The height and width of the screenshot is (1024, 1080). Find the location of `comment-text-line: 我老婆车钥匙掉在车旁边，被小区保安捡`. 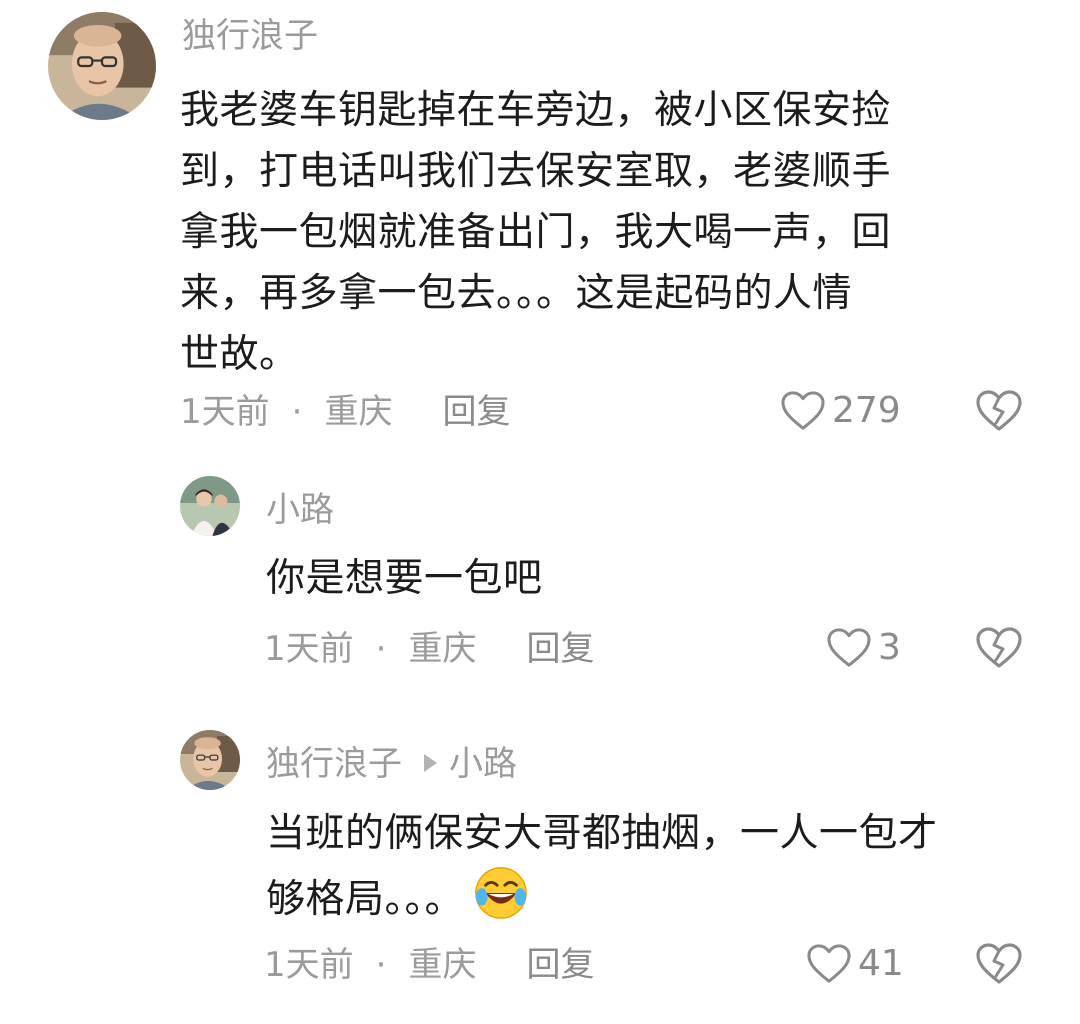

comment-text-line: 我老婆车钥匙掉在车旁边，被小区保安捡 is located at coordinates (536, 110).